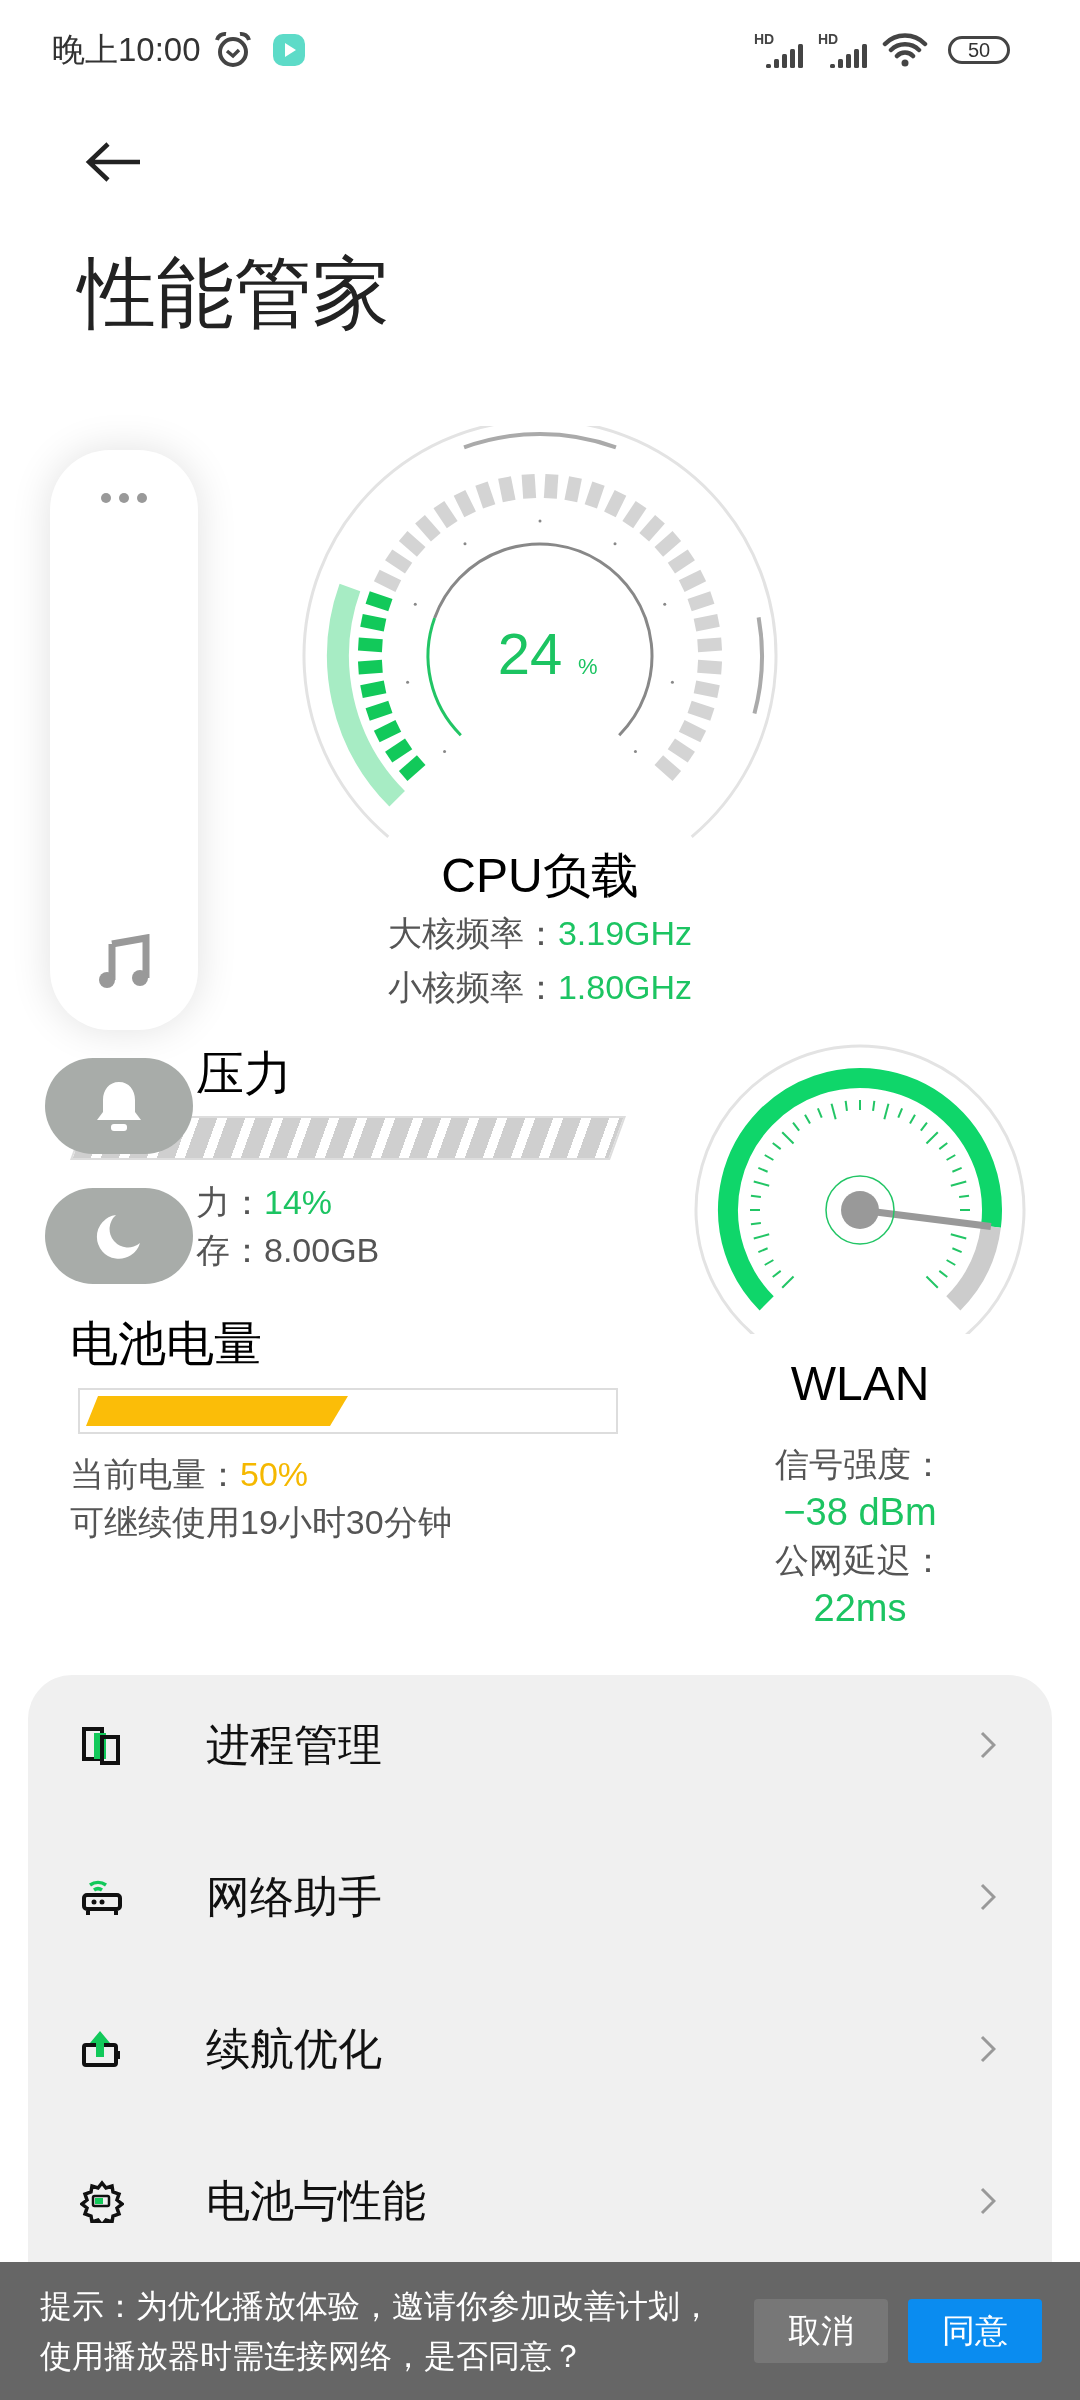 The image size is (1080, 2400). What do you see at coordinates (294, 1745) in the screenshot?
I see `menu-label: 进程管理` at bounding box center [294, 1745].